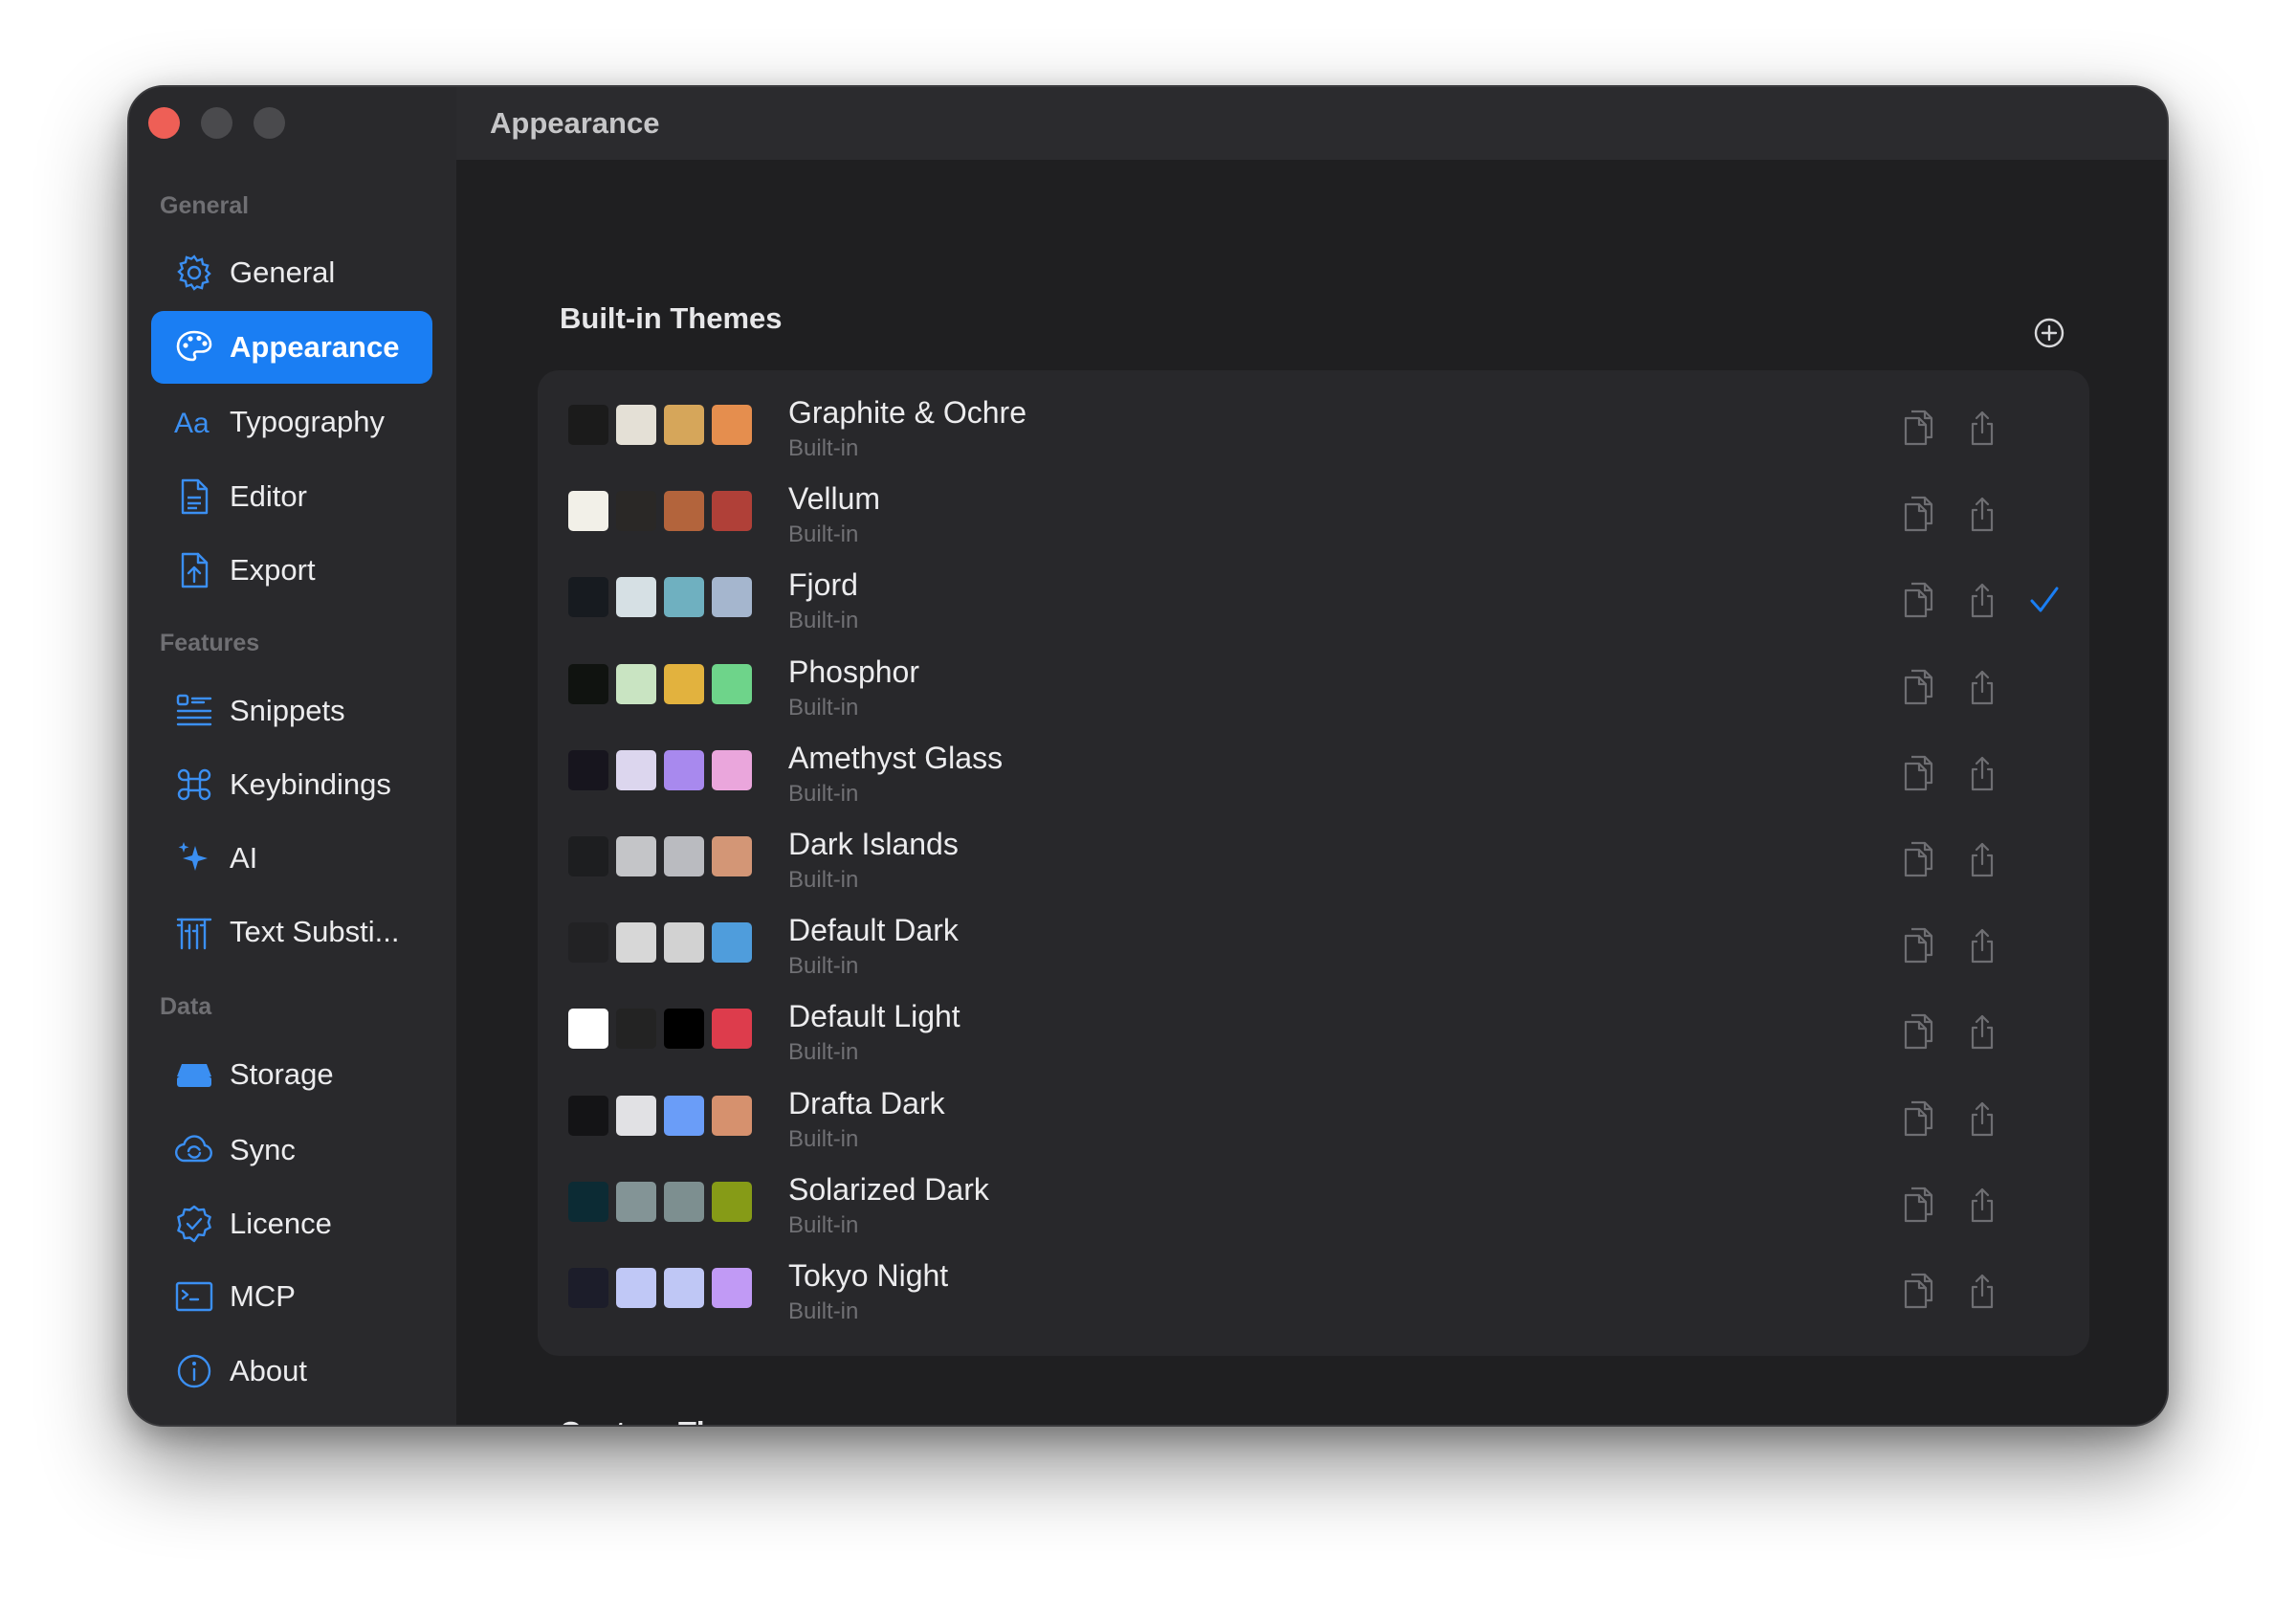  What do you see at coordinates (194, 1224) in the screenshot?
I see `licence-badge-icon` at bounding box center [194, 1224].